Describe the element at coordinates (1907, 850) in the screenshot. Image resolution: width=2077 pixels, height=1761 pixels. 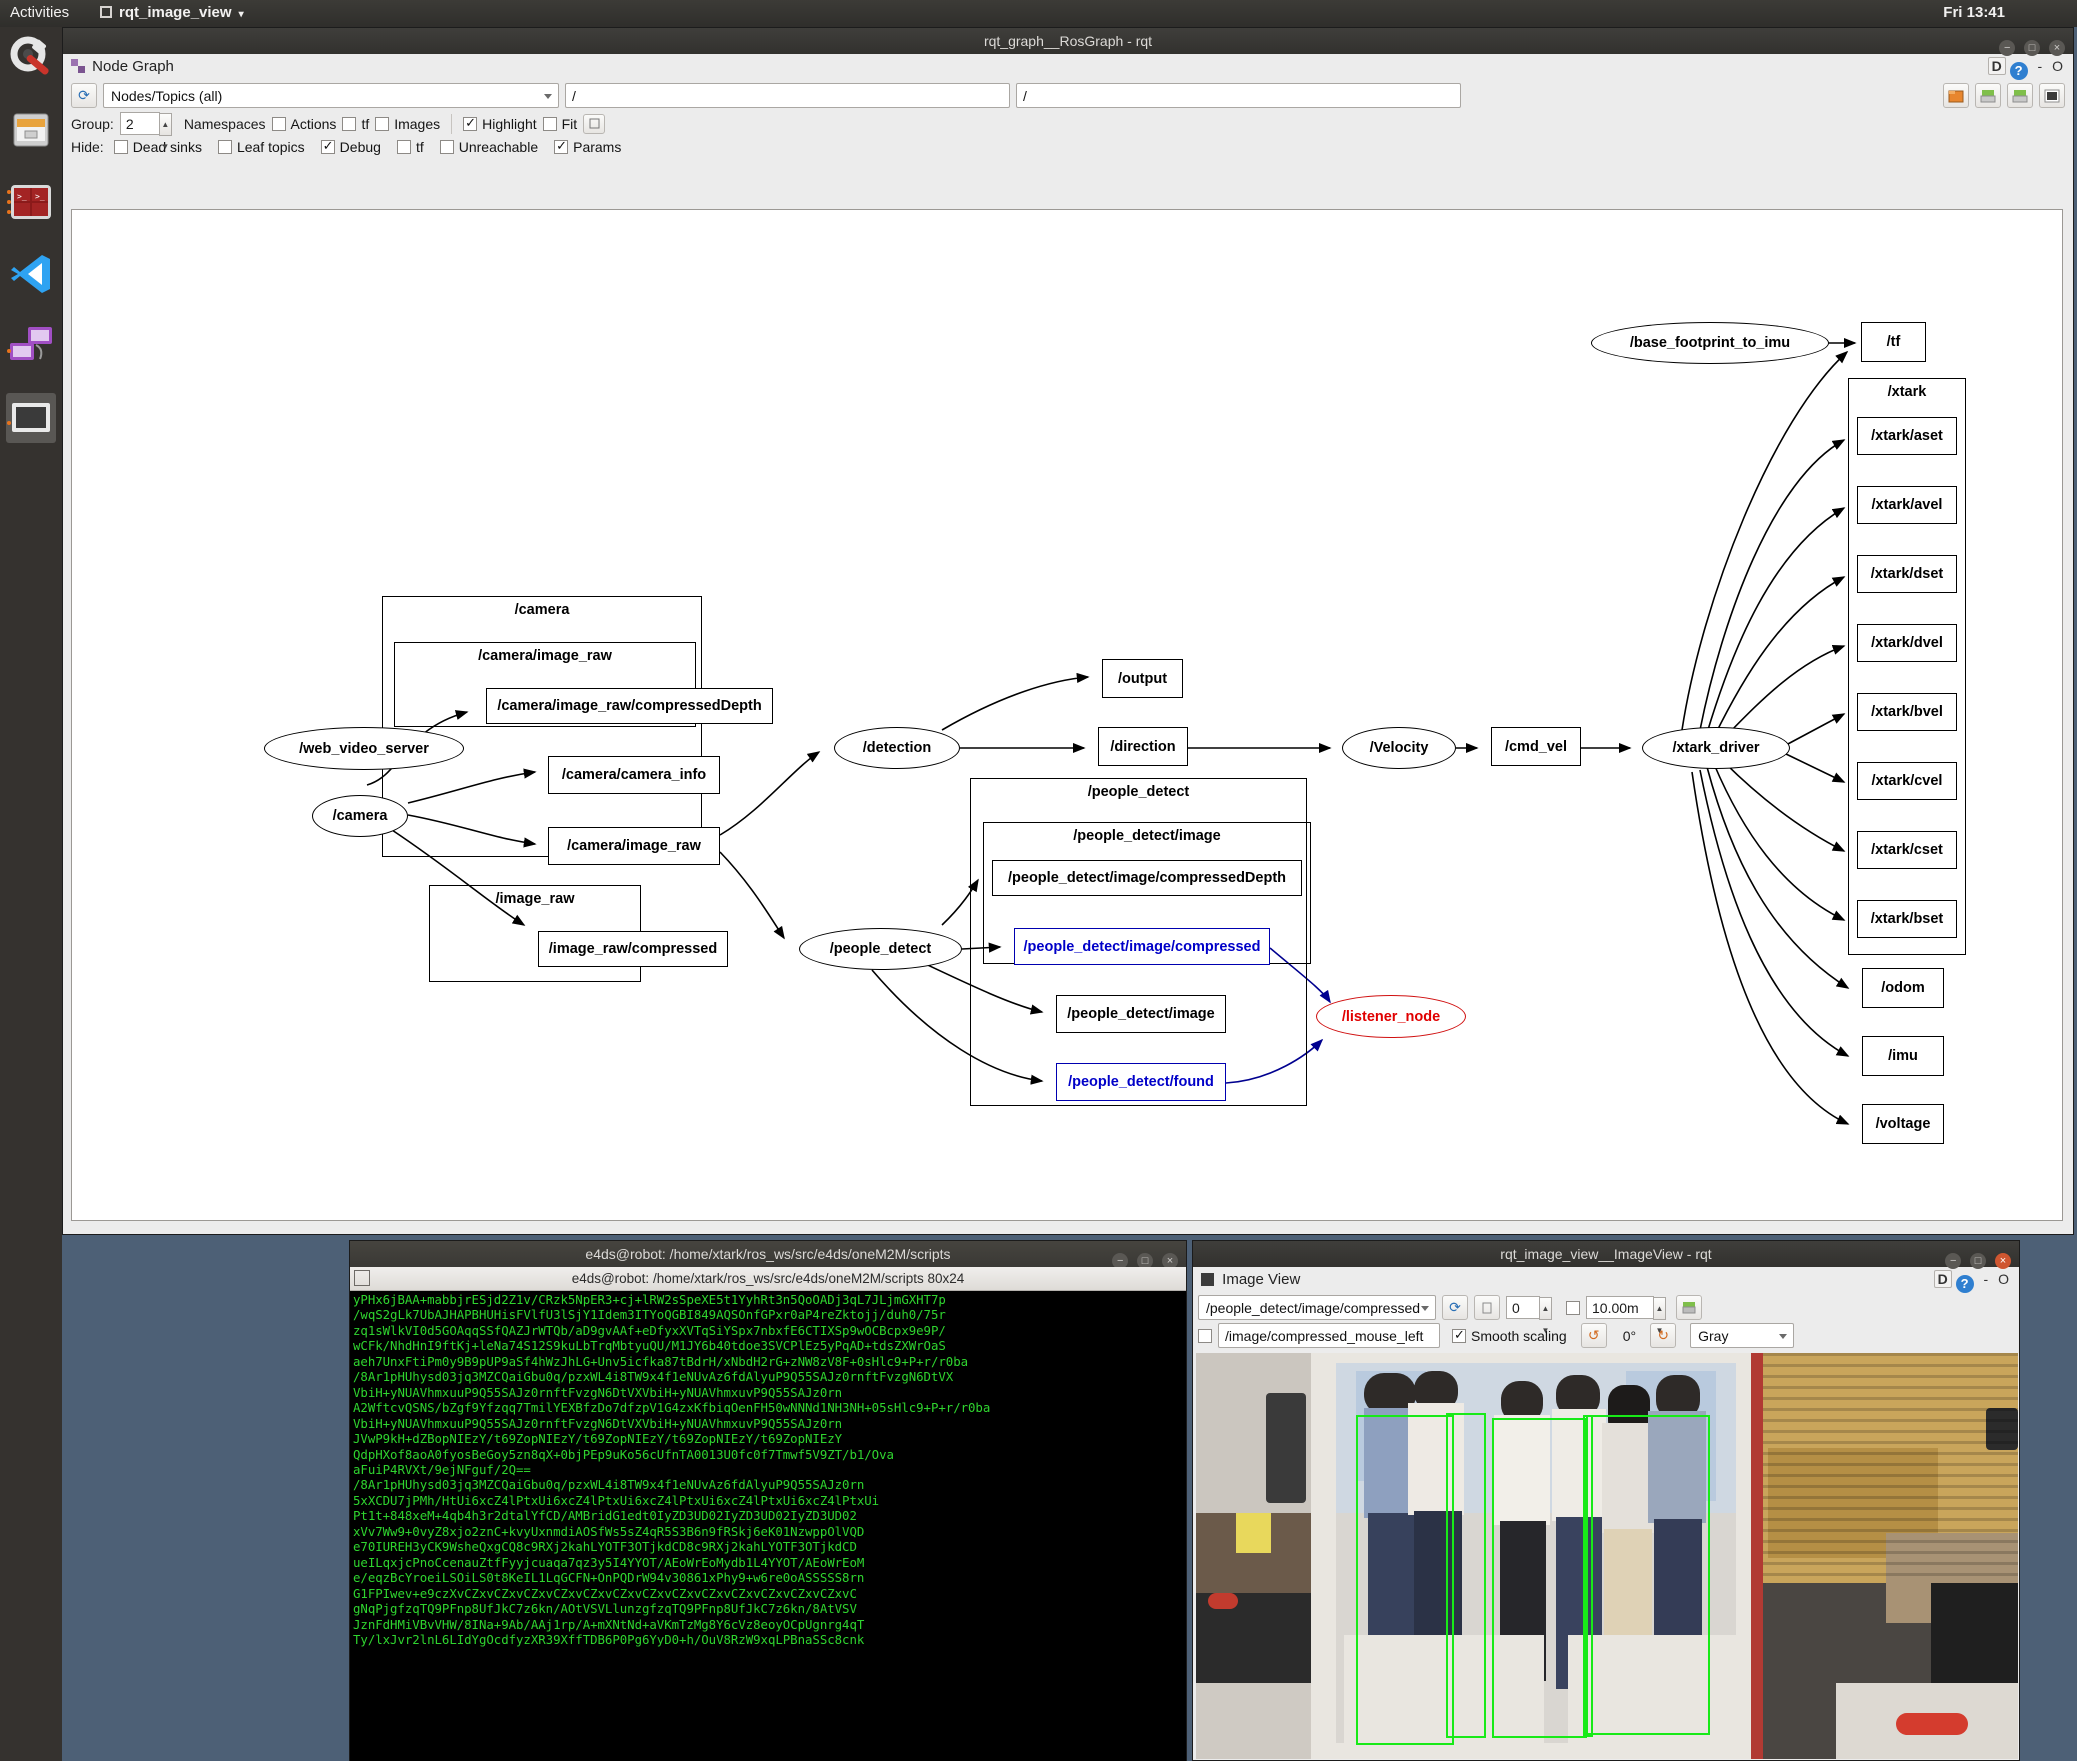
I see `graph-node-xtark-cset: /xtark/cset` at that location.